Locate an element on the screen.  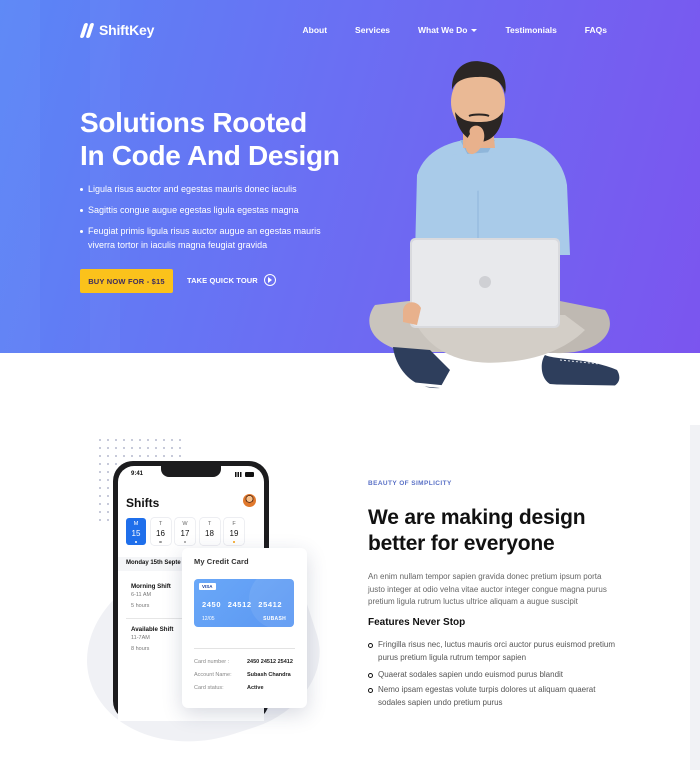
day-number: 19 is located at coordinates (234, 533).